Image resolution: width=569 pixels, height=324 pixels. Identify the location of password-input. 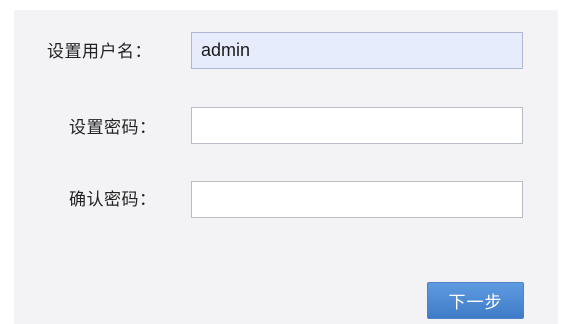
(357, 125).